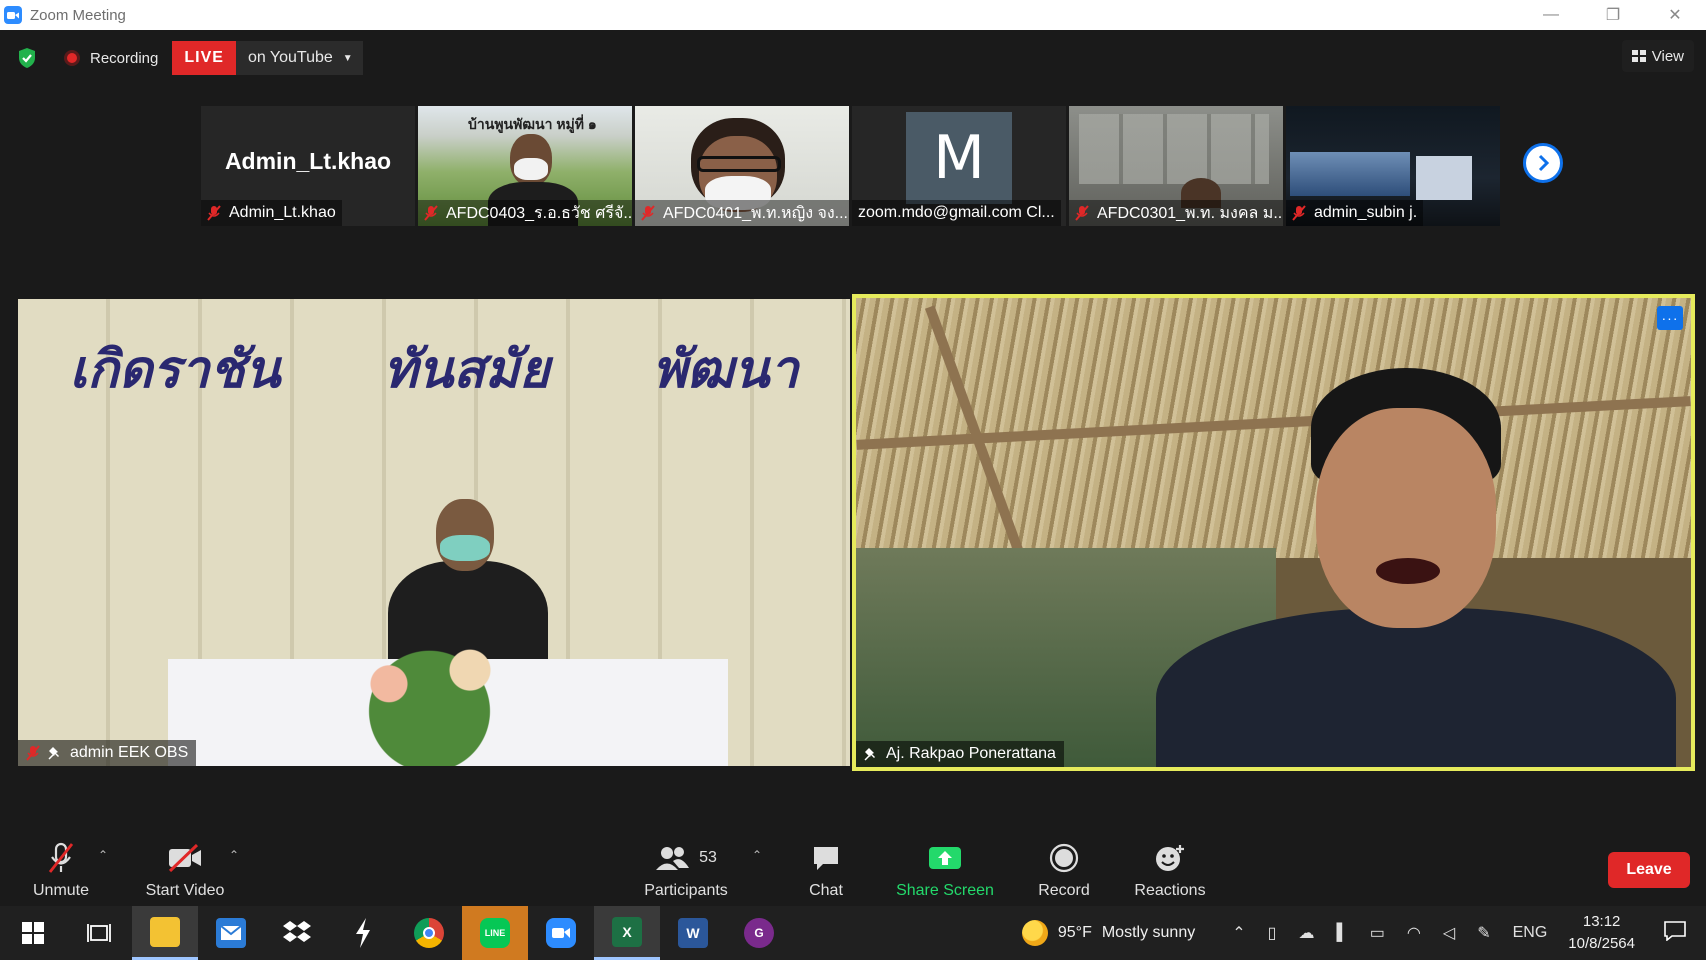 Image resolution: width=1706 pixels, height=960 pixels. What do you see at coordinates (1601, 933) in the screenshot?
I see `clock: 13:12 10/8/2564` at bounding box center [1601, 933].